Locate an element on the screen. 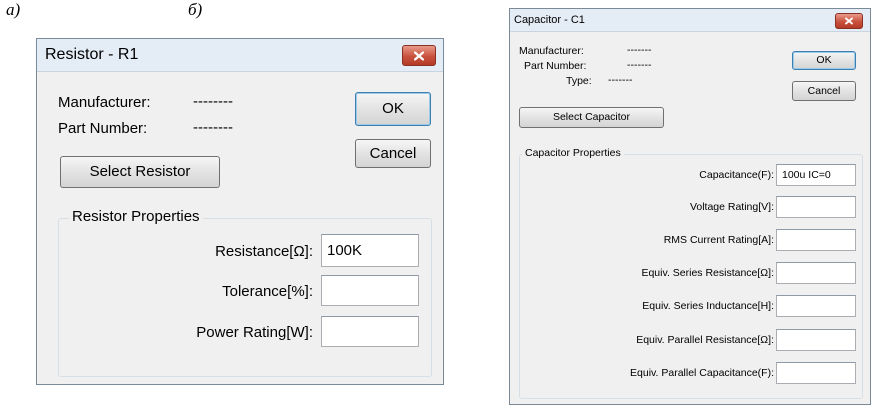  tolerance-input is located at coordinates (370, 290).